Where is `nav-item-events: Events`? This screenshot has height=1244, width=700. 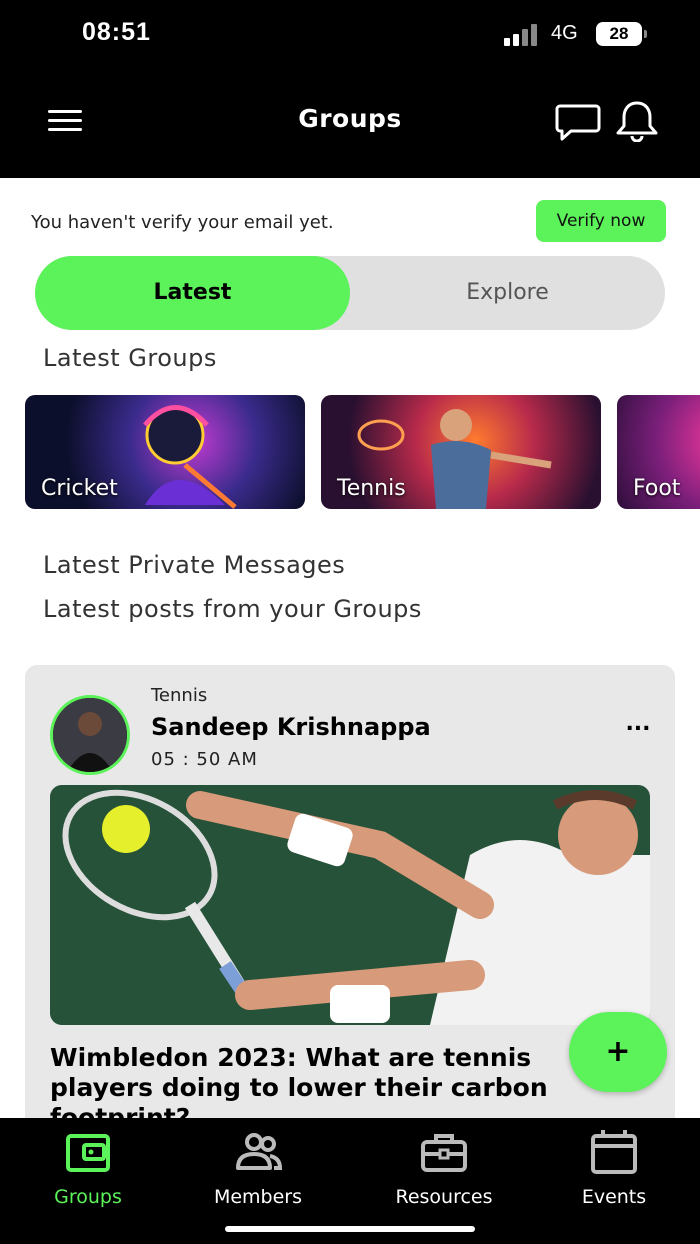 nav-item-events: Events is located at coordinates (614, 1170).